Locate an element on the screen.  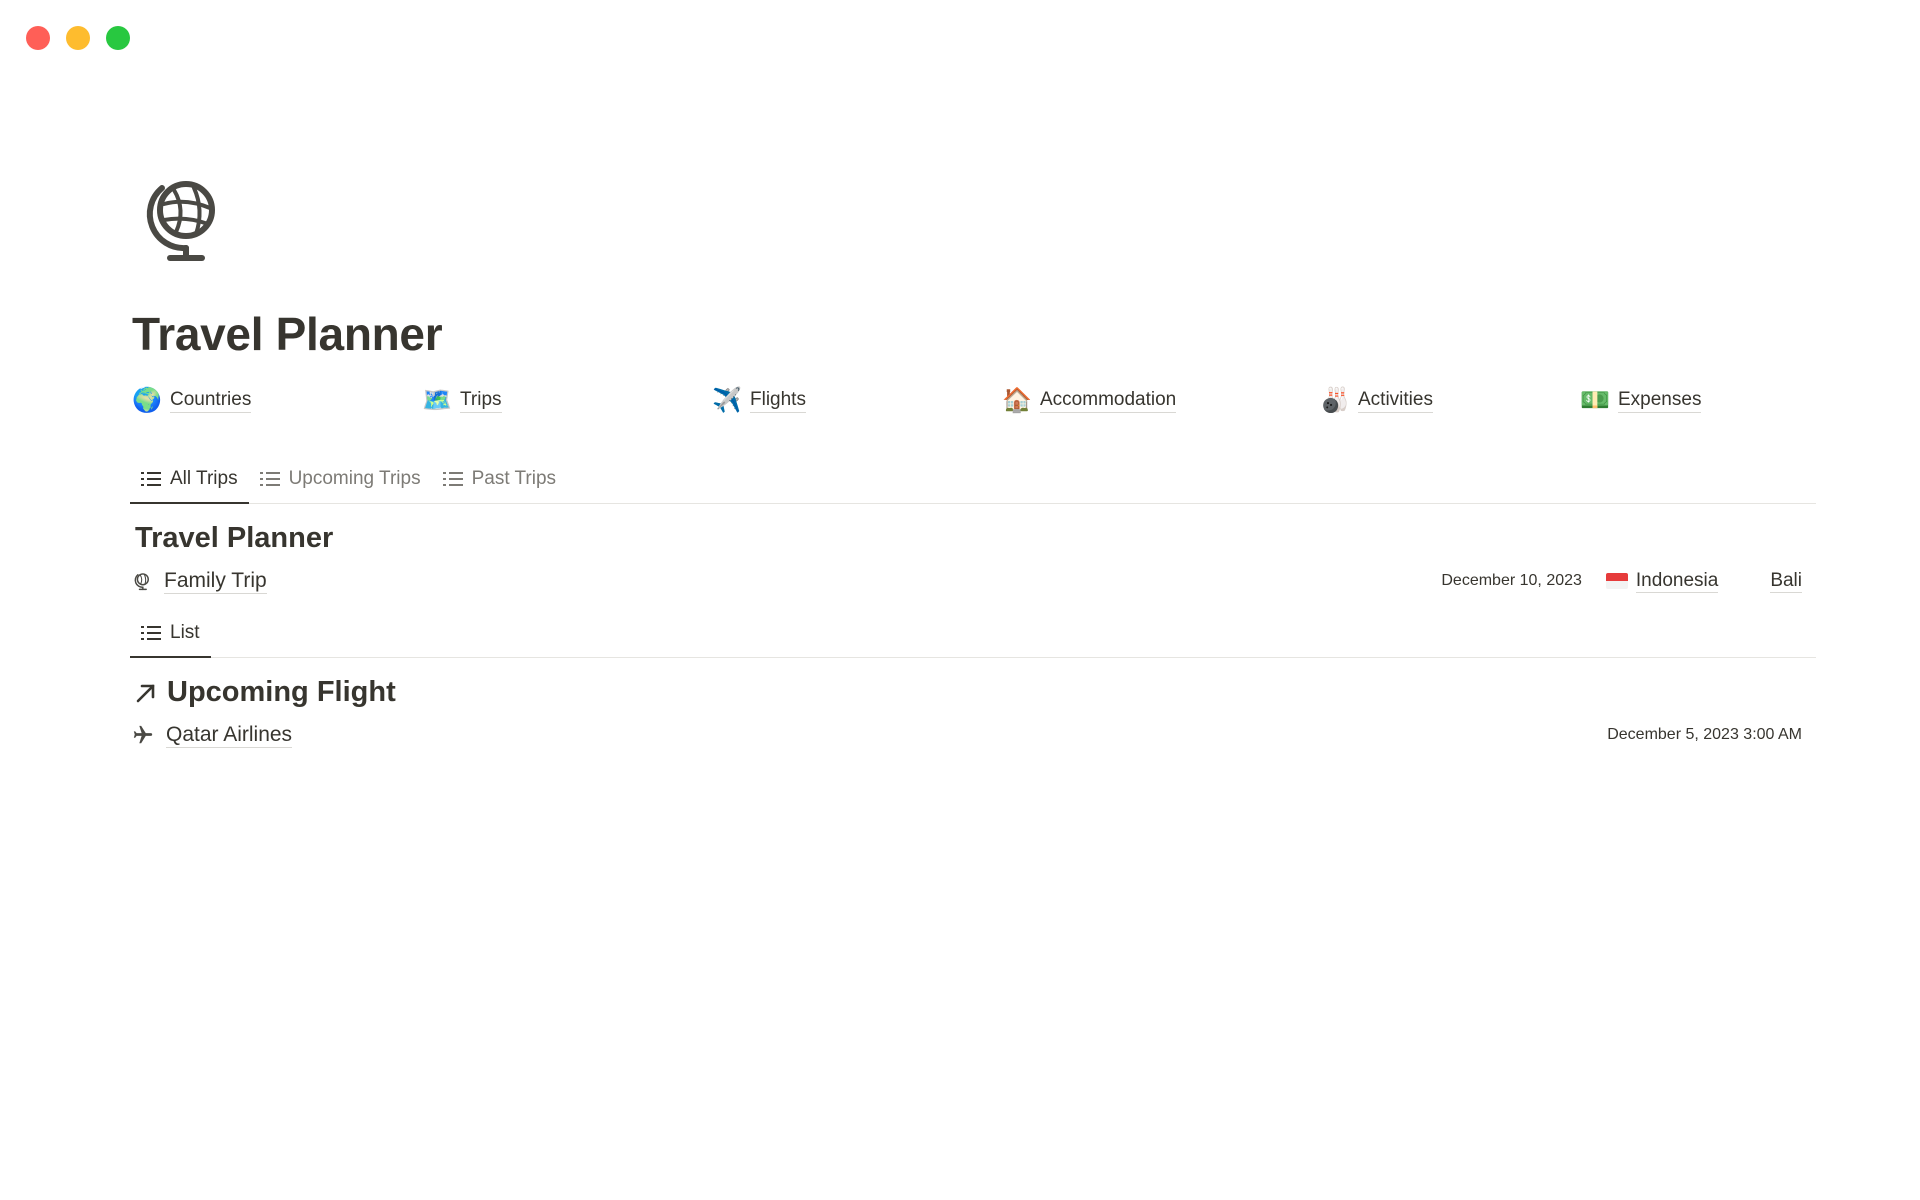
flight-datetime: December 5, 2023 3:00 AM is located at coordinates (1704, 734).